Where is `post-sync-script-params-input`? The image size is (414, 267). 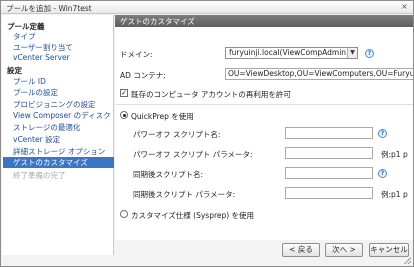
post-sync-script-params-input is located at coordinates (329, 193).